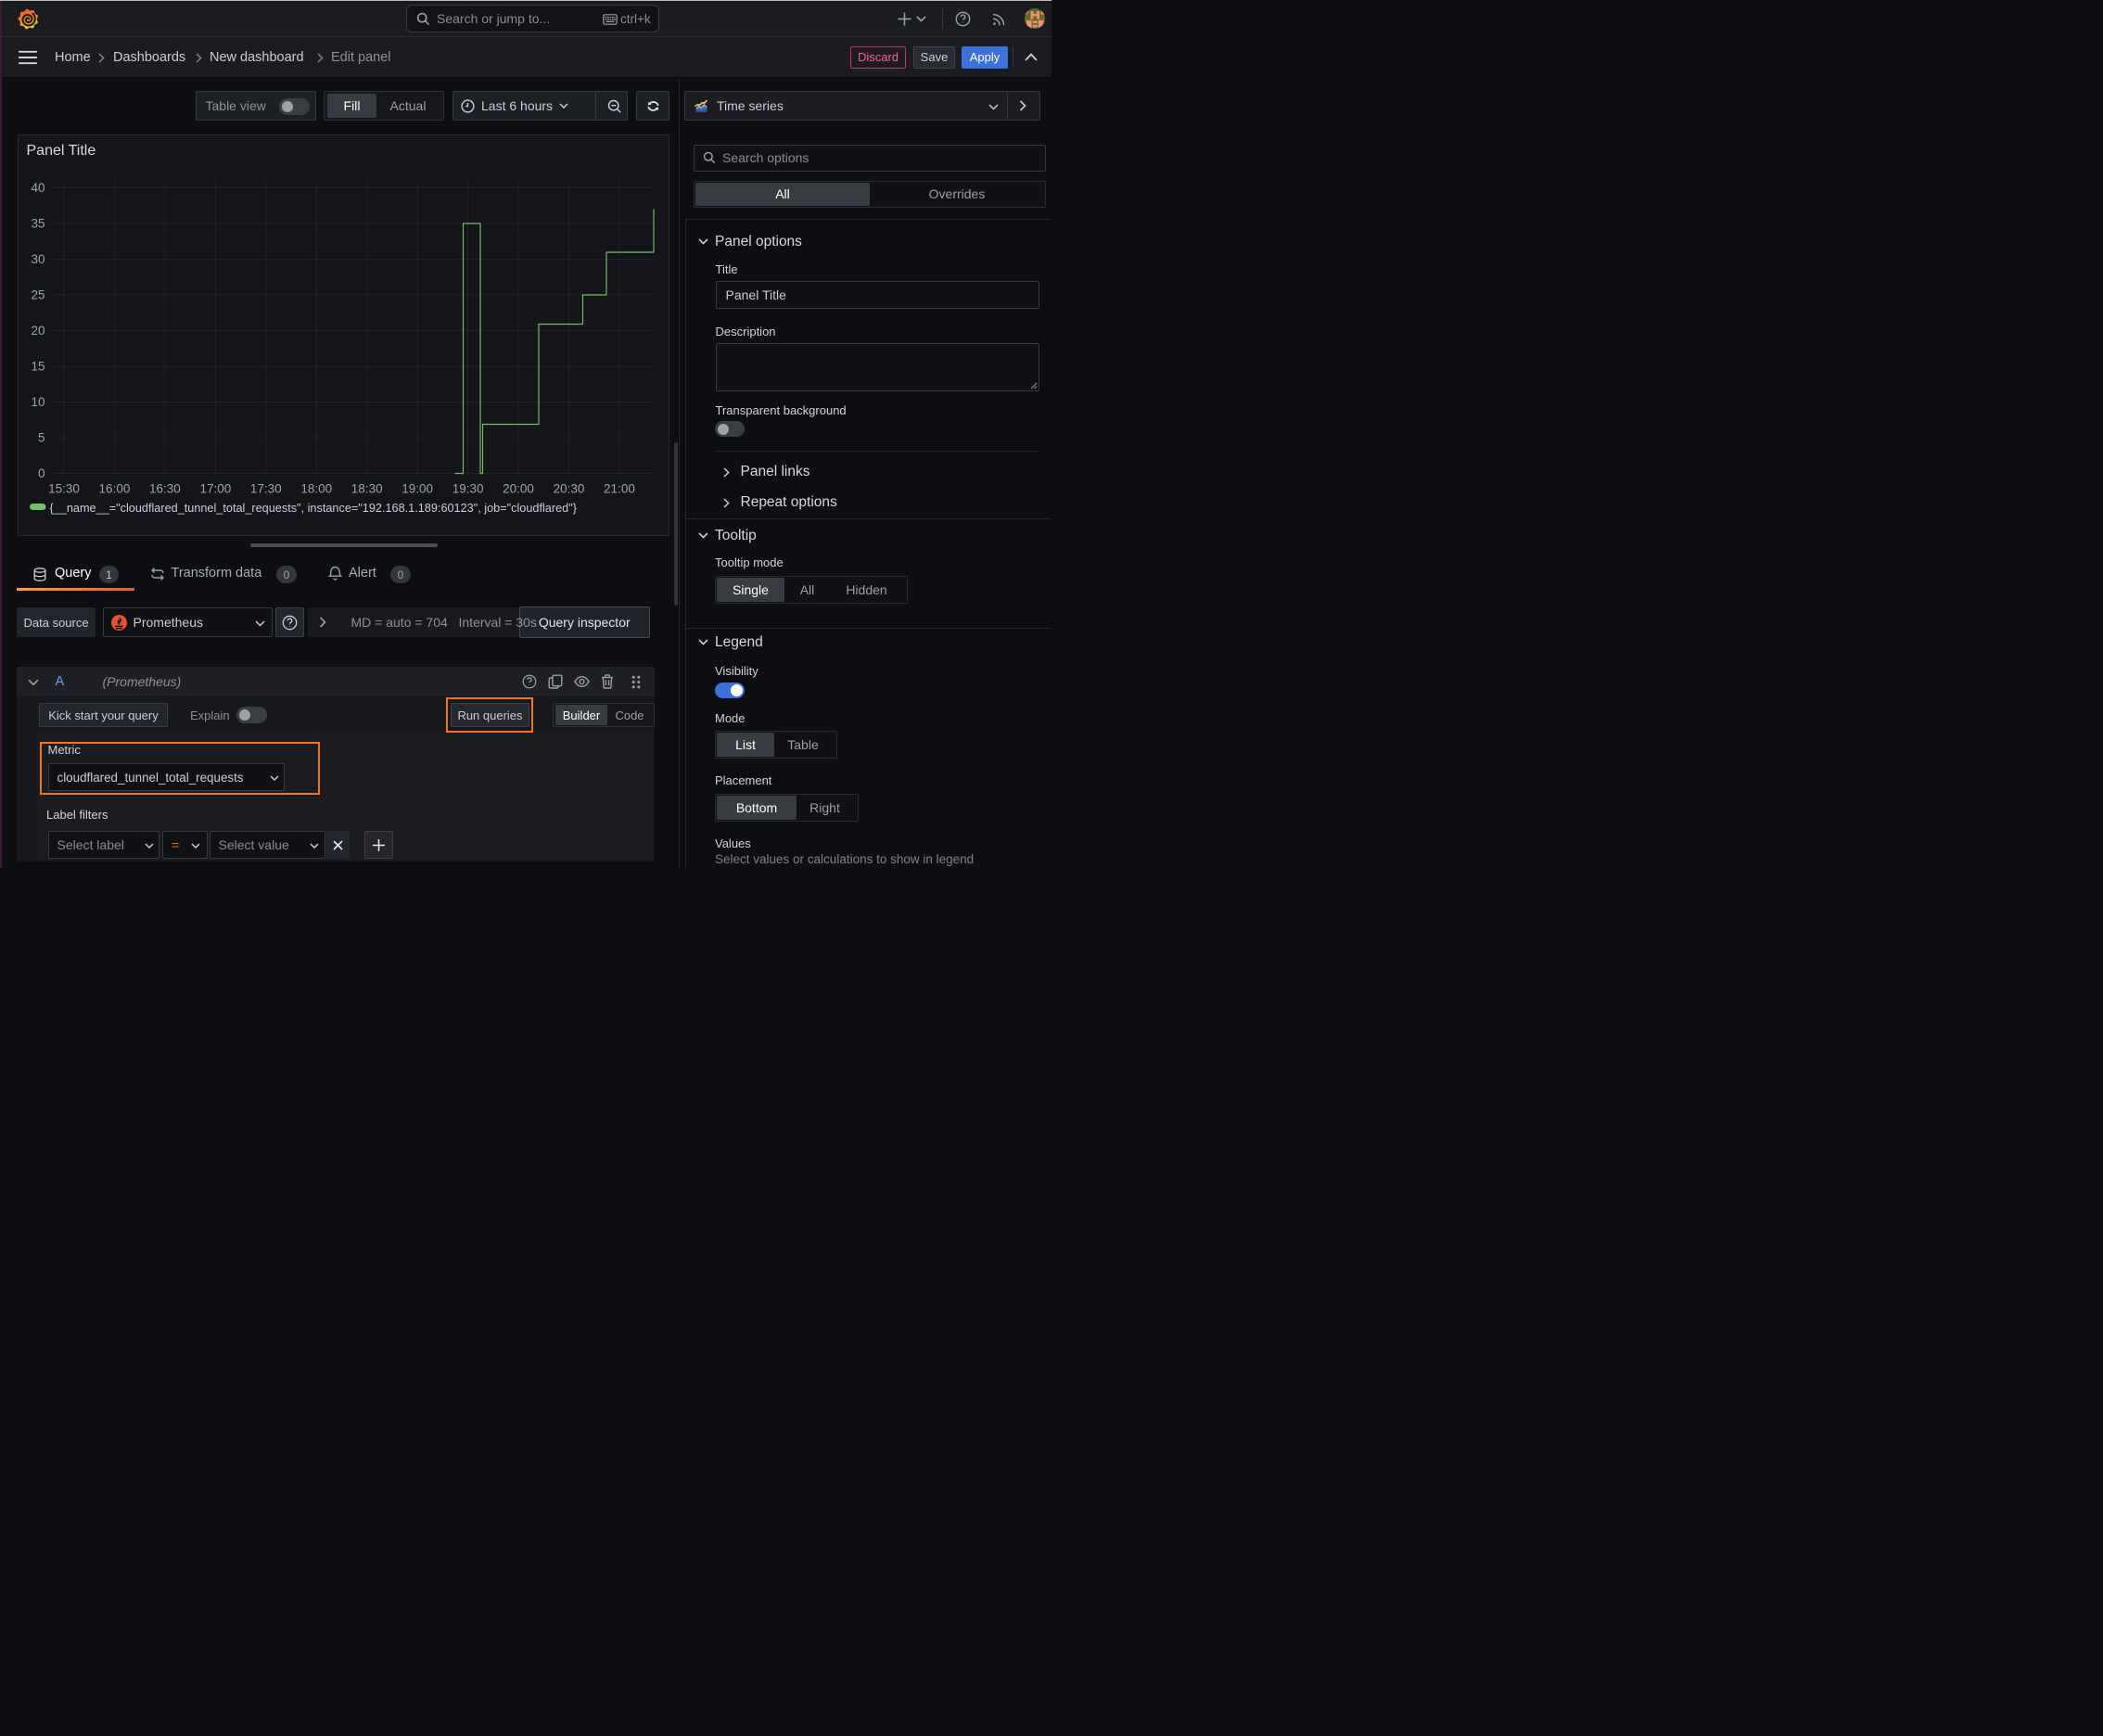 This screenshot has height=1736, width=2103. I want to click on svg-text: 17:00, so click(215, 488).